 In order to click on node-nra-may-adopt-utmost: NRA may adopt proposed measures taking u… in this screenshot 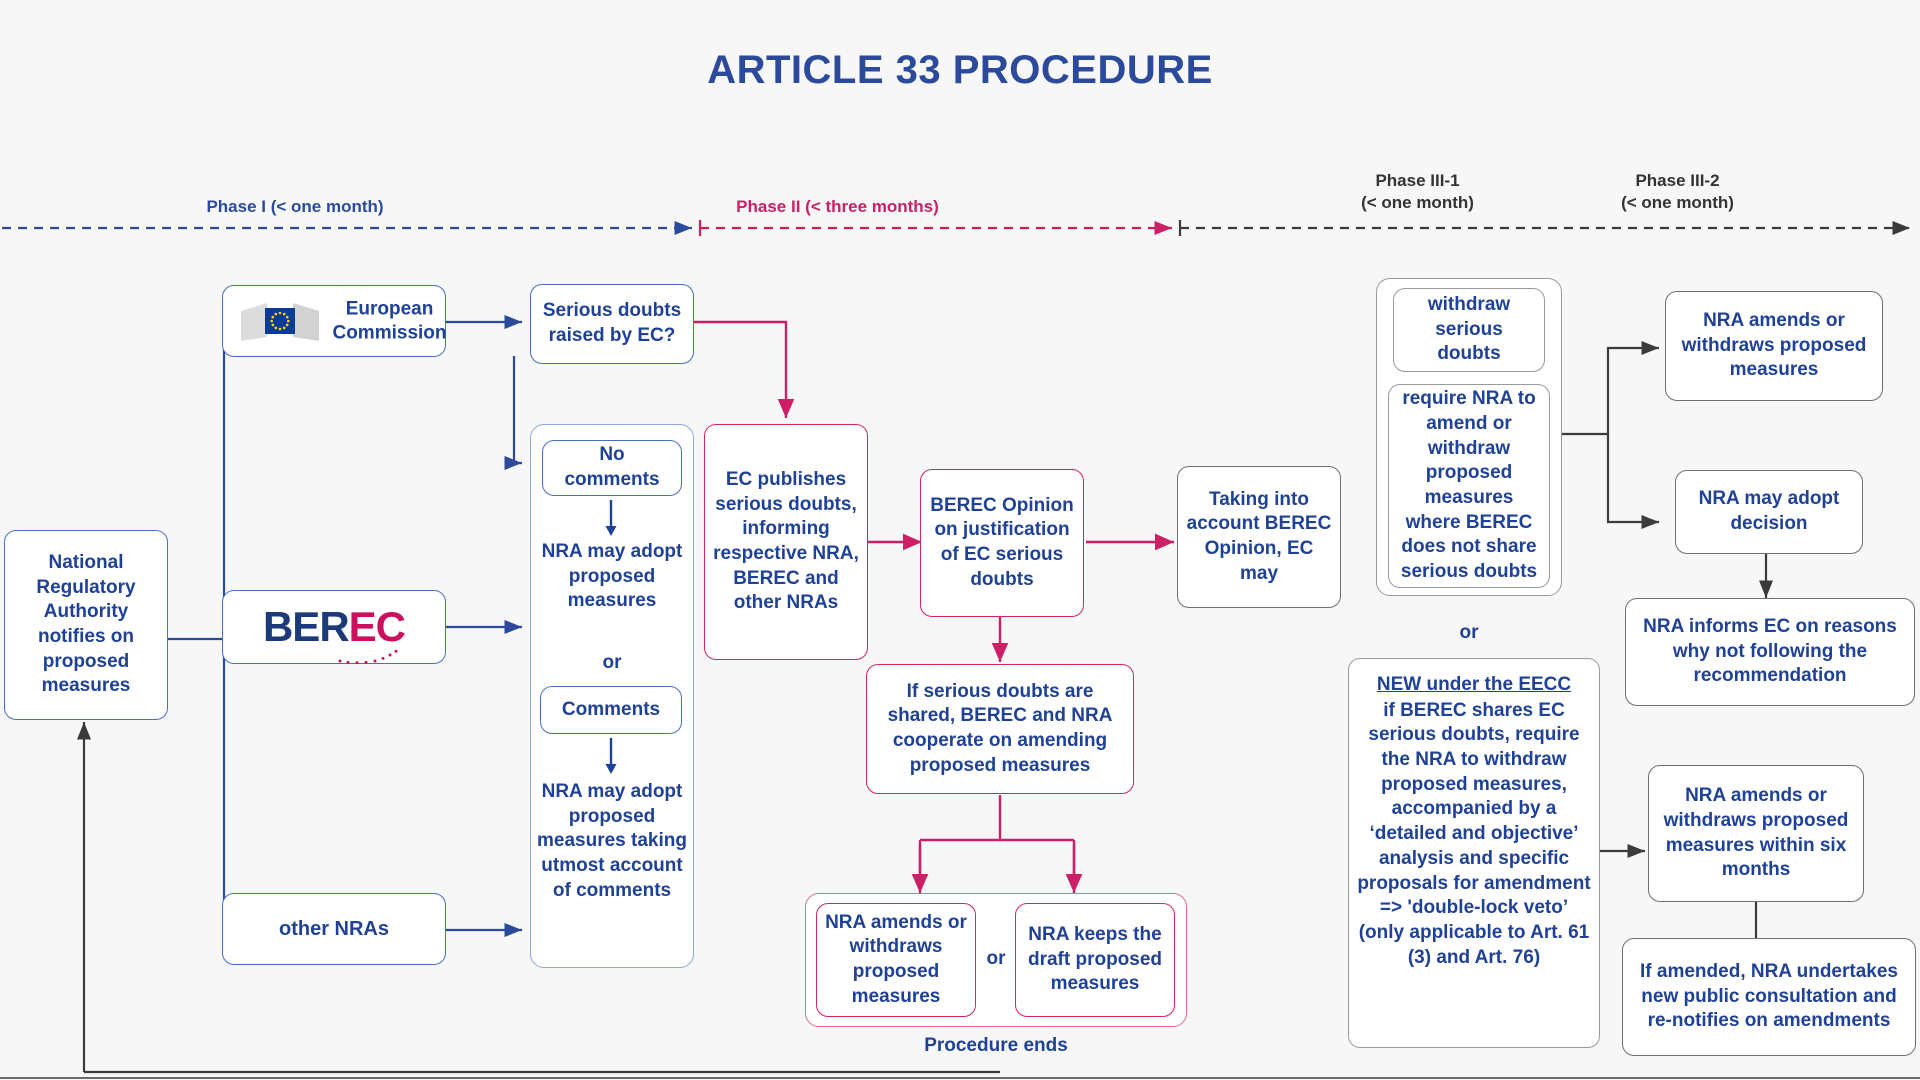, I will do `click(612, 841)`.